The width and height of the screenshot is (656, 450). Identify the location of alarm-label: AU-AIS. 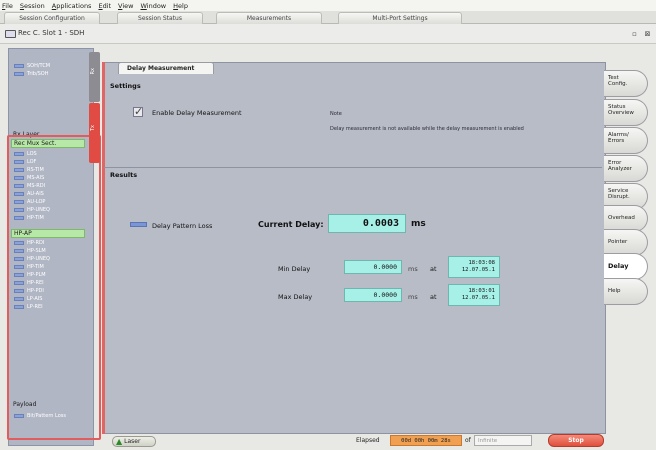
(35, 193).